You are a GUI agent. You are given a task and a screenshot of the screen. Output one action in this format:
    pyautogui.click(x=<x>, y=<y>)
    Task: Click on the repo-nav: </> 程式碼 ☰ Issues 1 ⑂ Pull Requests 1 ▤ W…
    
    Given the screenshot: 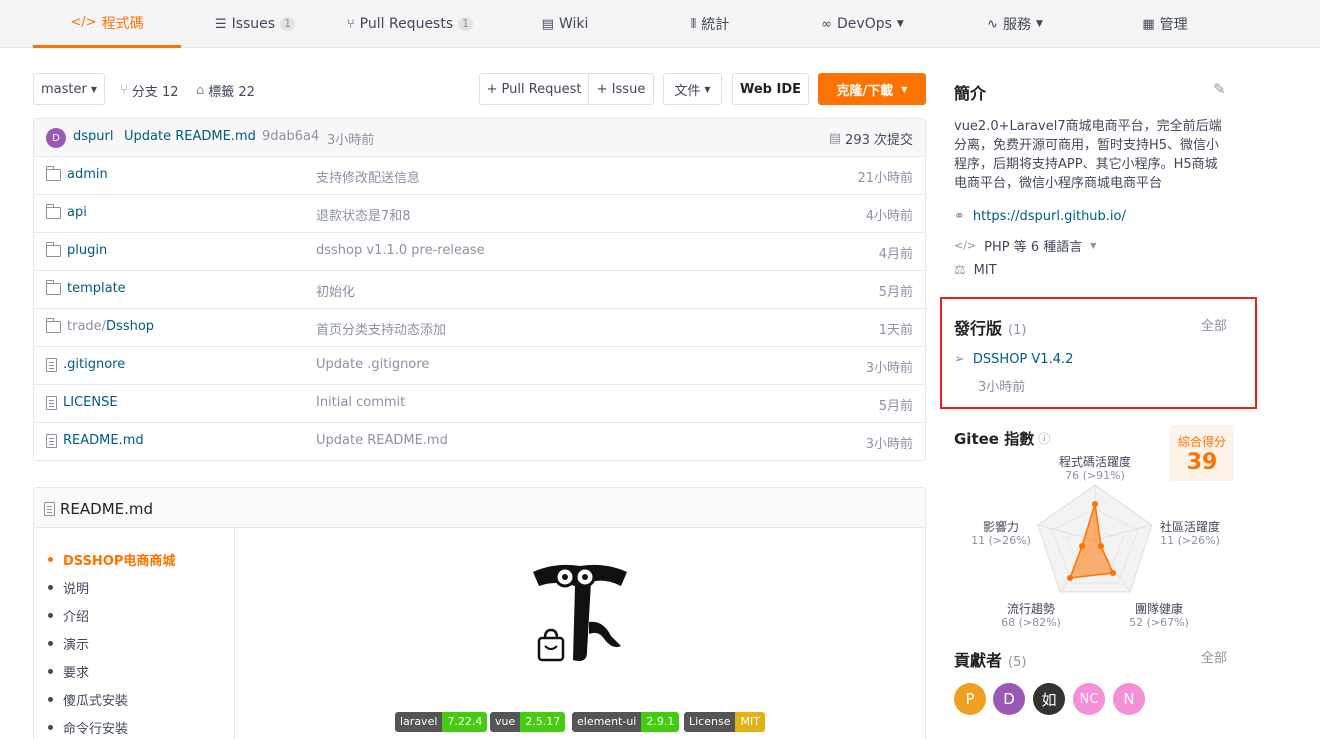 What is the action you would take?
    pyautogui.click(x=660, y=24)
    